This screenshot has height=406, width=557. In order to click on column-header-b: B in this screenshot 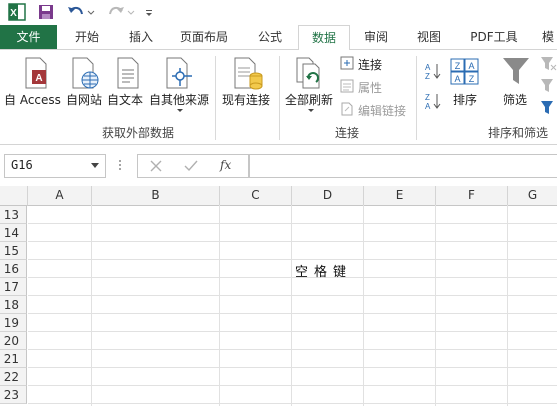, I will do `click(156, 196)`.